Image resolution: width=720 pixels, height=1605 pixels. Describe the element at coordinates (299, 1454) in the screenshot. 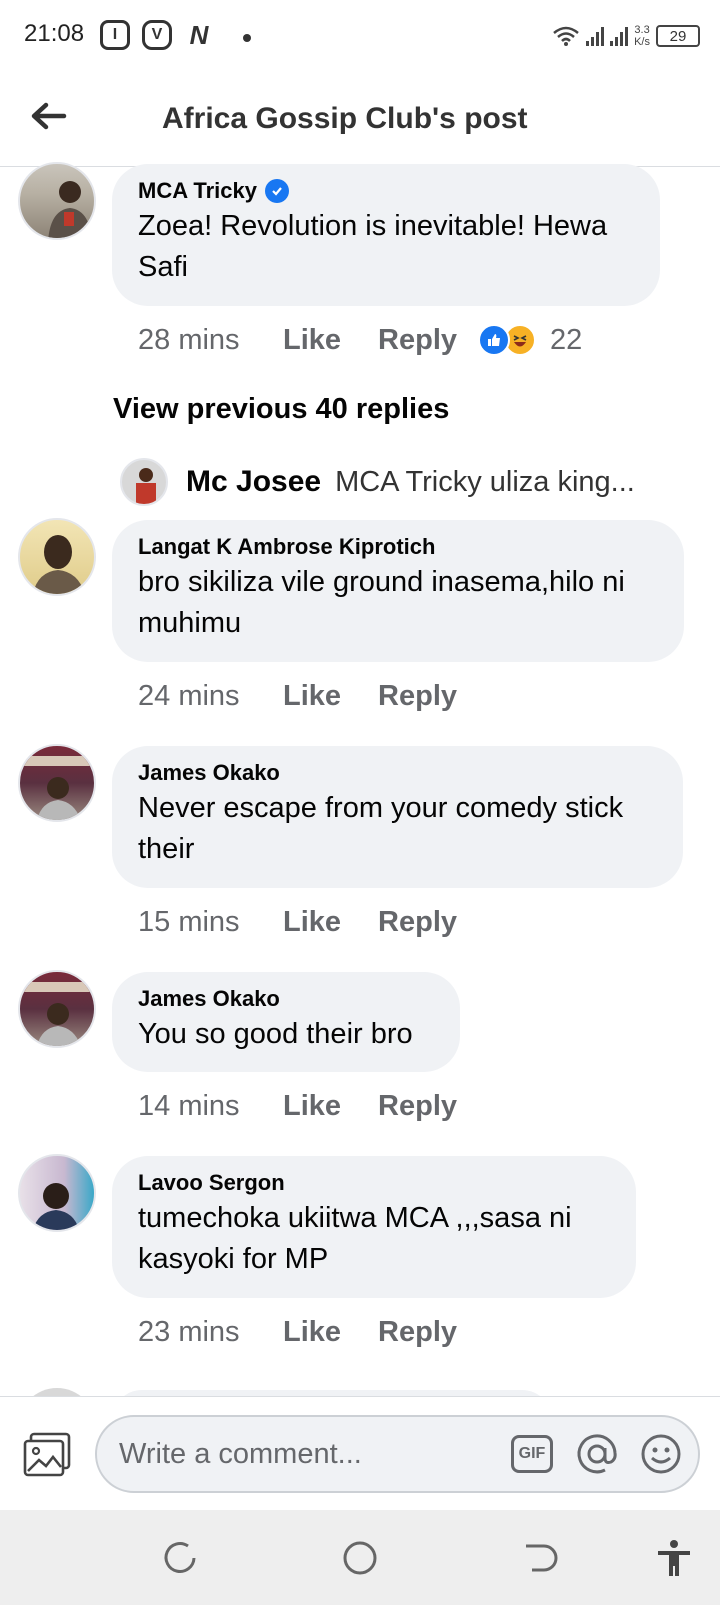

I see `comment-input` at that location.